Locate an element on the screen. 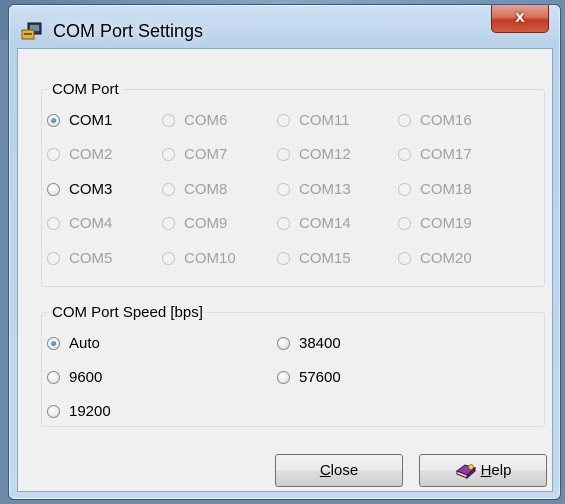 The image size is (565, 504). radio-speed-38400: 38400 is located at coordinates (309, 343).